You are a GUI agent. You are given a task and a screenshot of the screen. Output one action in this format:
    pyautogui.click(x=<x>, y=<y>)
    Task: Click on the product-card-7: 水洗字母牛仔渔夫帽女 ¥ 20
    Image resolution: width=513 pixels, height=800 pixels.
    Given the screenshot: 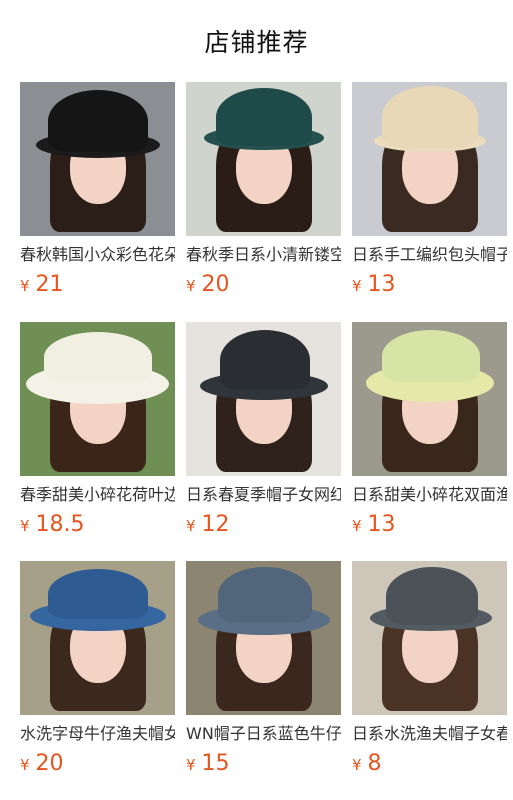 What is the action you would take?
    pyautogui.click(x=97, y=668)
    